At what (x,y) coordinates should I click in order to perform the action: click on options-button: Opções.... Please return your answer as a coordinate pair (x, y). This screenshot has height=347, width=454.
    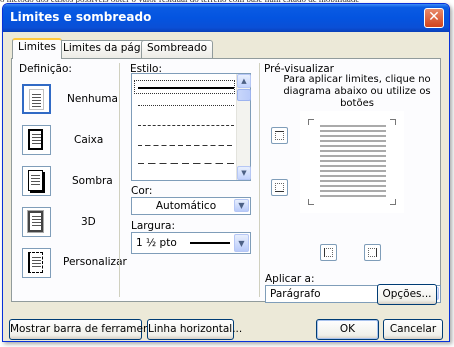
    Looking at the image, I should click on (407, 294).